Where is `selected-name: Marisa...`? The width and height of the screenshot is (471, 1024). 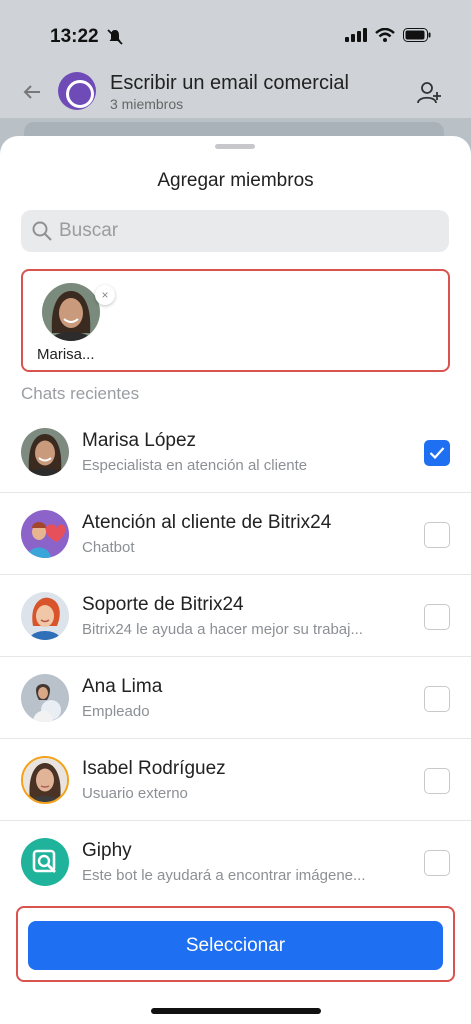
selected-name: Marisa... is located at coordinates (66, 354).